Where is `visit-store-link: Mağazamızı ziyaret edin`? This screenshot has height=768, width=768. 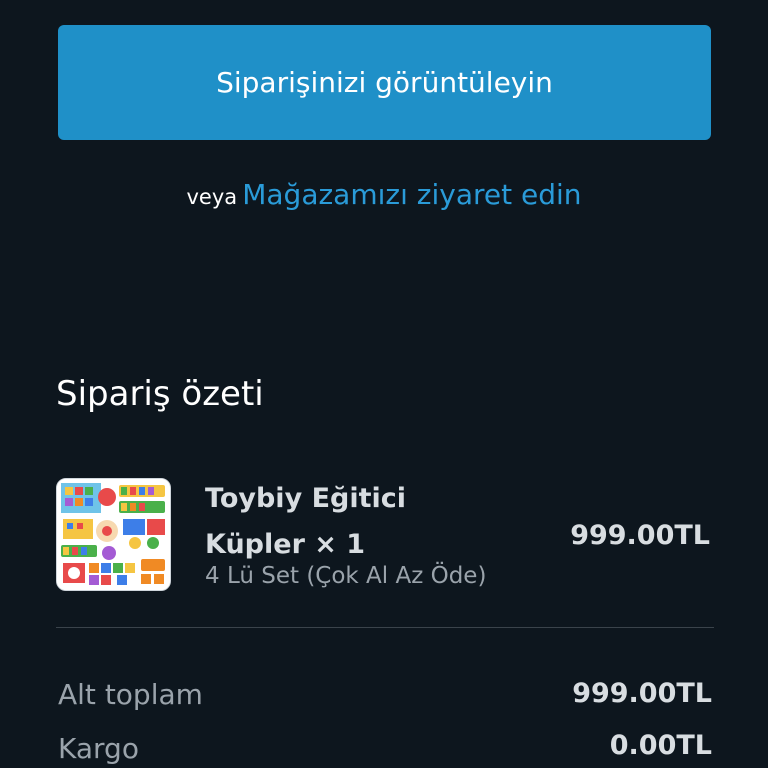 visit-store-link: Mağazamızı ziyaret edin is located at coordinates (411, 194).